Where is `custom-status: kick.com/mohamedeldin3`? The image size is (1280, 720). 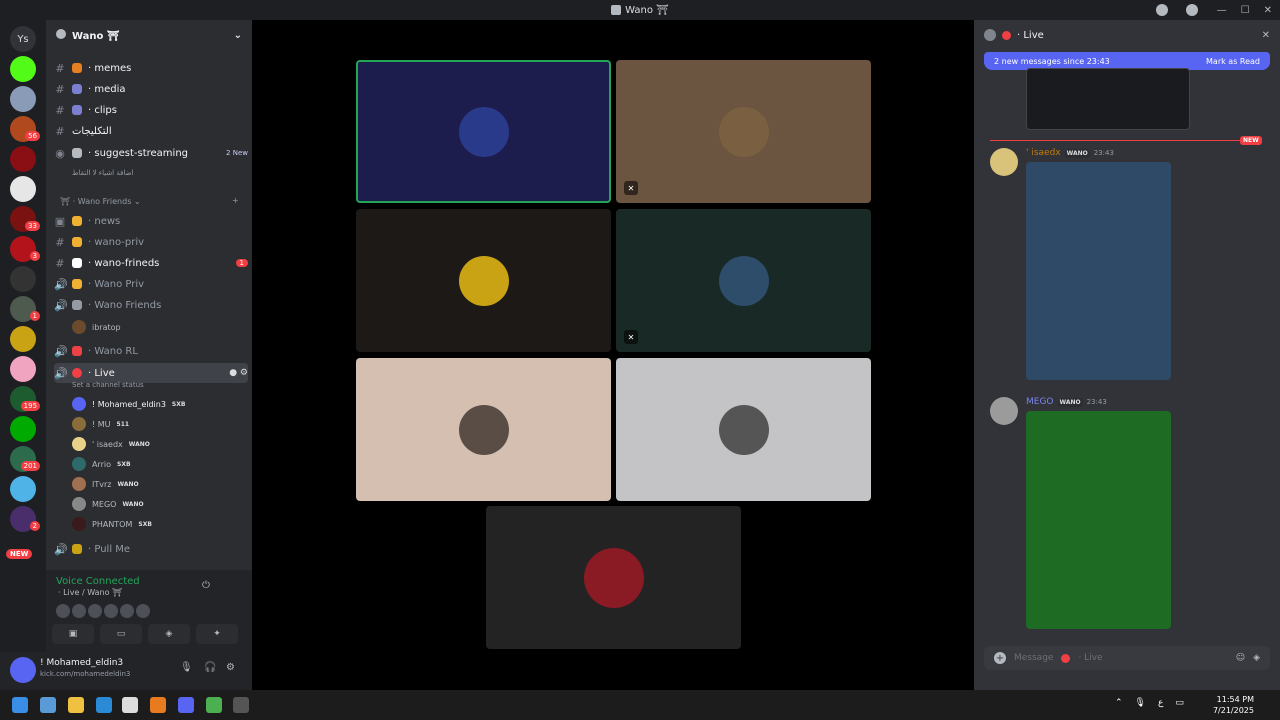
custom-status: kick.com/mohamedeldin3 is located at coordinates (85, 674).